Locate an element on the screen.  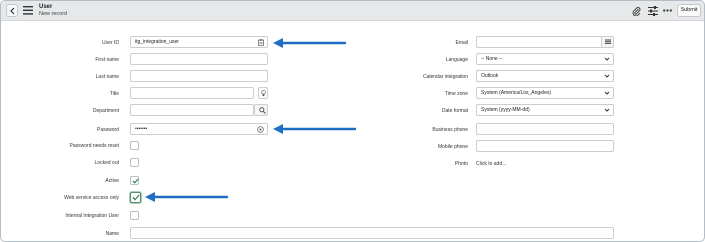
photo-label: Photo is located at coordinates (461, 164).